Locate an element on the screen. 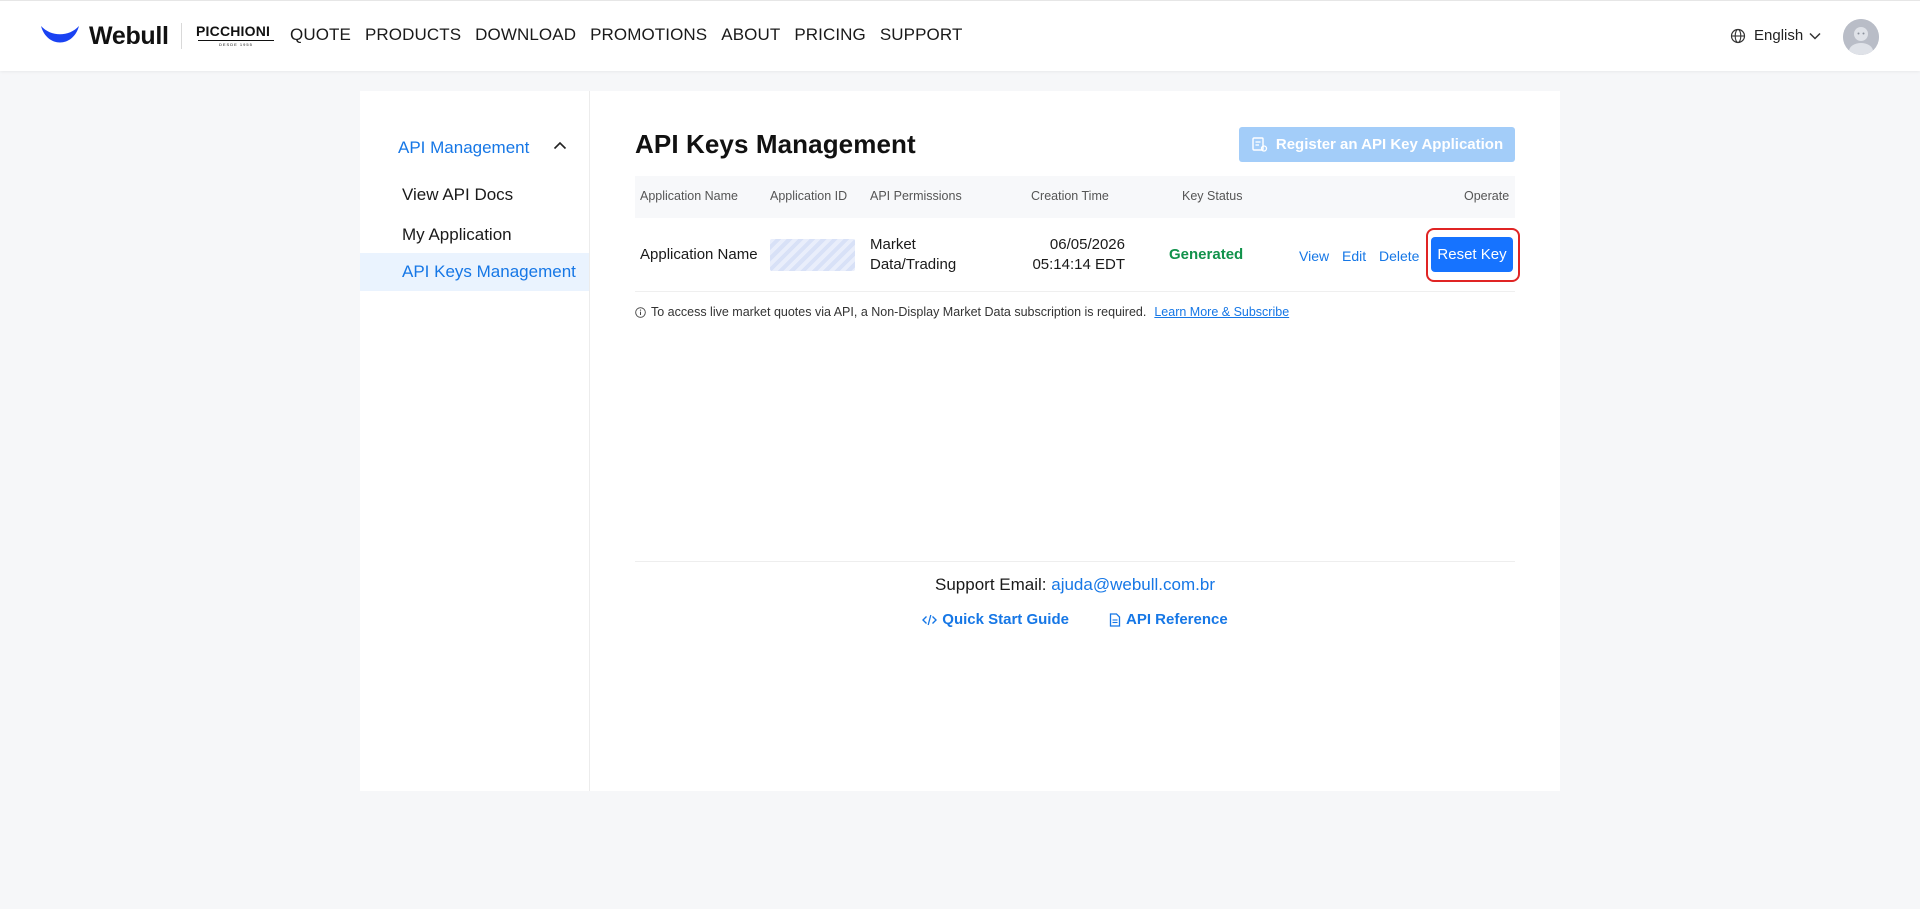  chevron-up-icon is located at coordinates (560, 145).